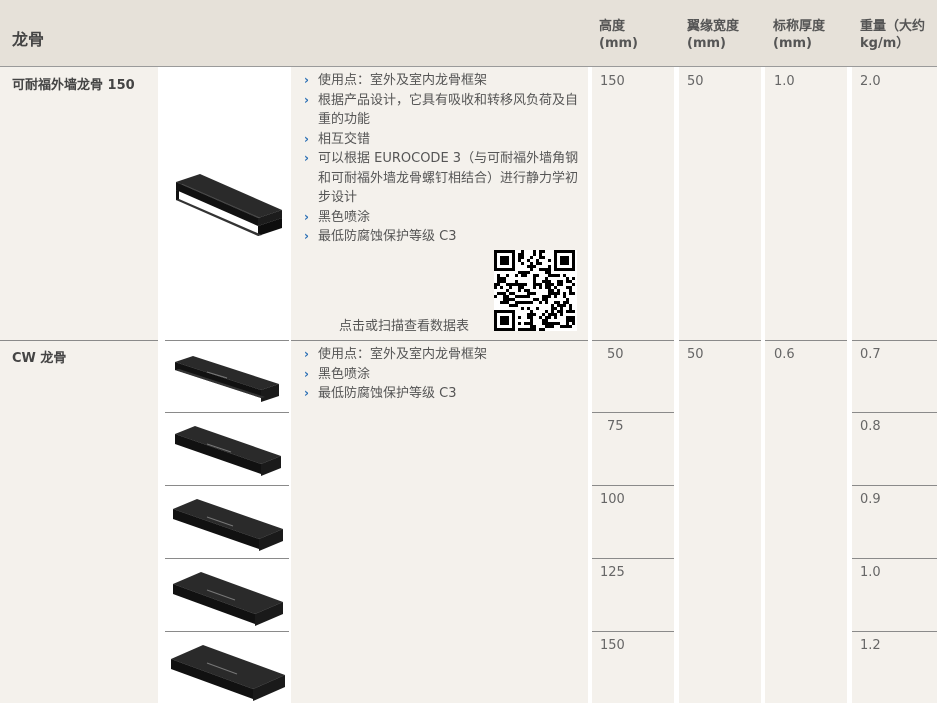  Describe the element at coordinates (870, 426) in the screenshot. I see `cell-weight-cw-2: 0.8` at that location.